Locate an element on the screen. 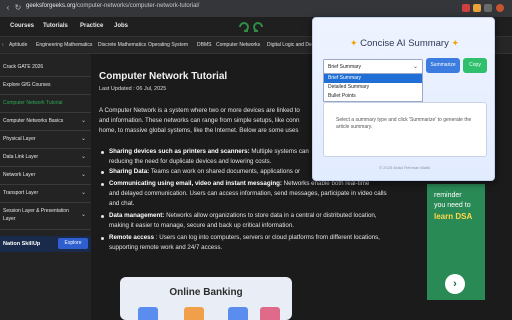 The width and height of the screenshot is (512, 320). gfg-logo-icon is located at coordinates (251, 27).